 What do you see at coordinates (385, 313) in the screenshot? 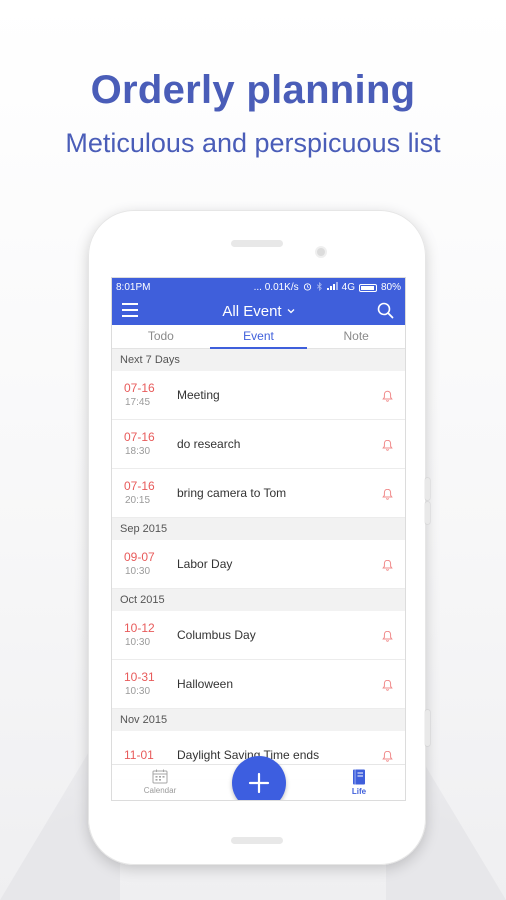
I see `search-icon` at bounding box center [385, 313].